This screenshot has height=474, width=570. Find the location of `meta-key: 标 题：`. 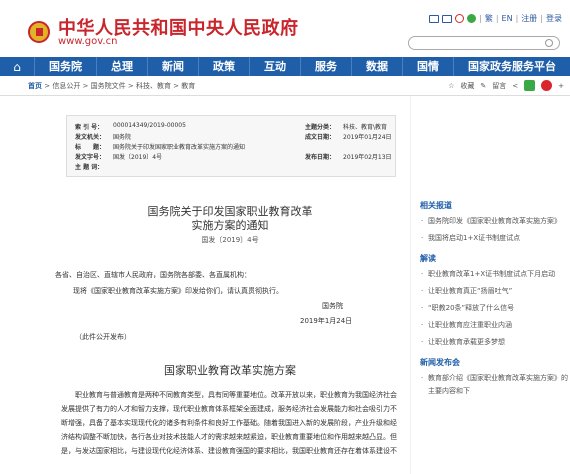

meta-key: 标 题： is located at coordinates (90, 147).